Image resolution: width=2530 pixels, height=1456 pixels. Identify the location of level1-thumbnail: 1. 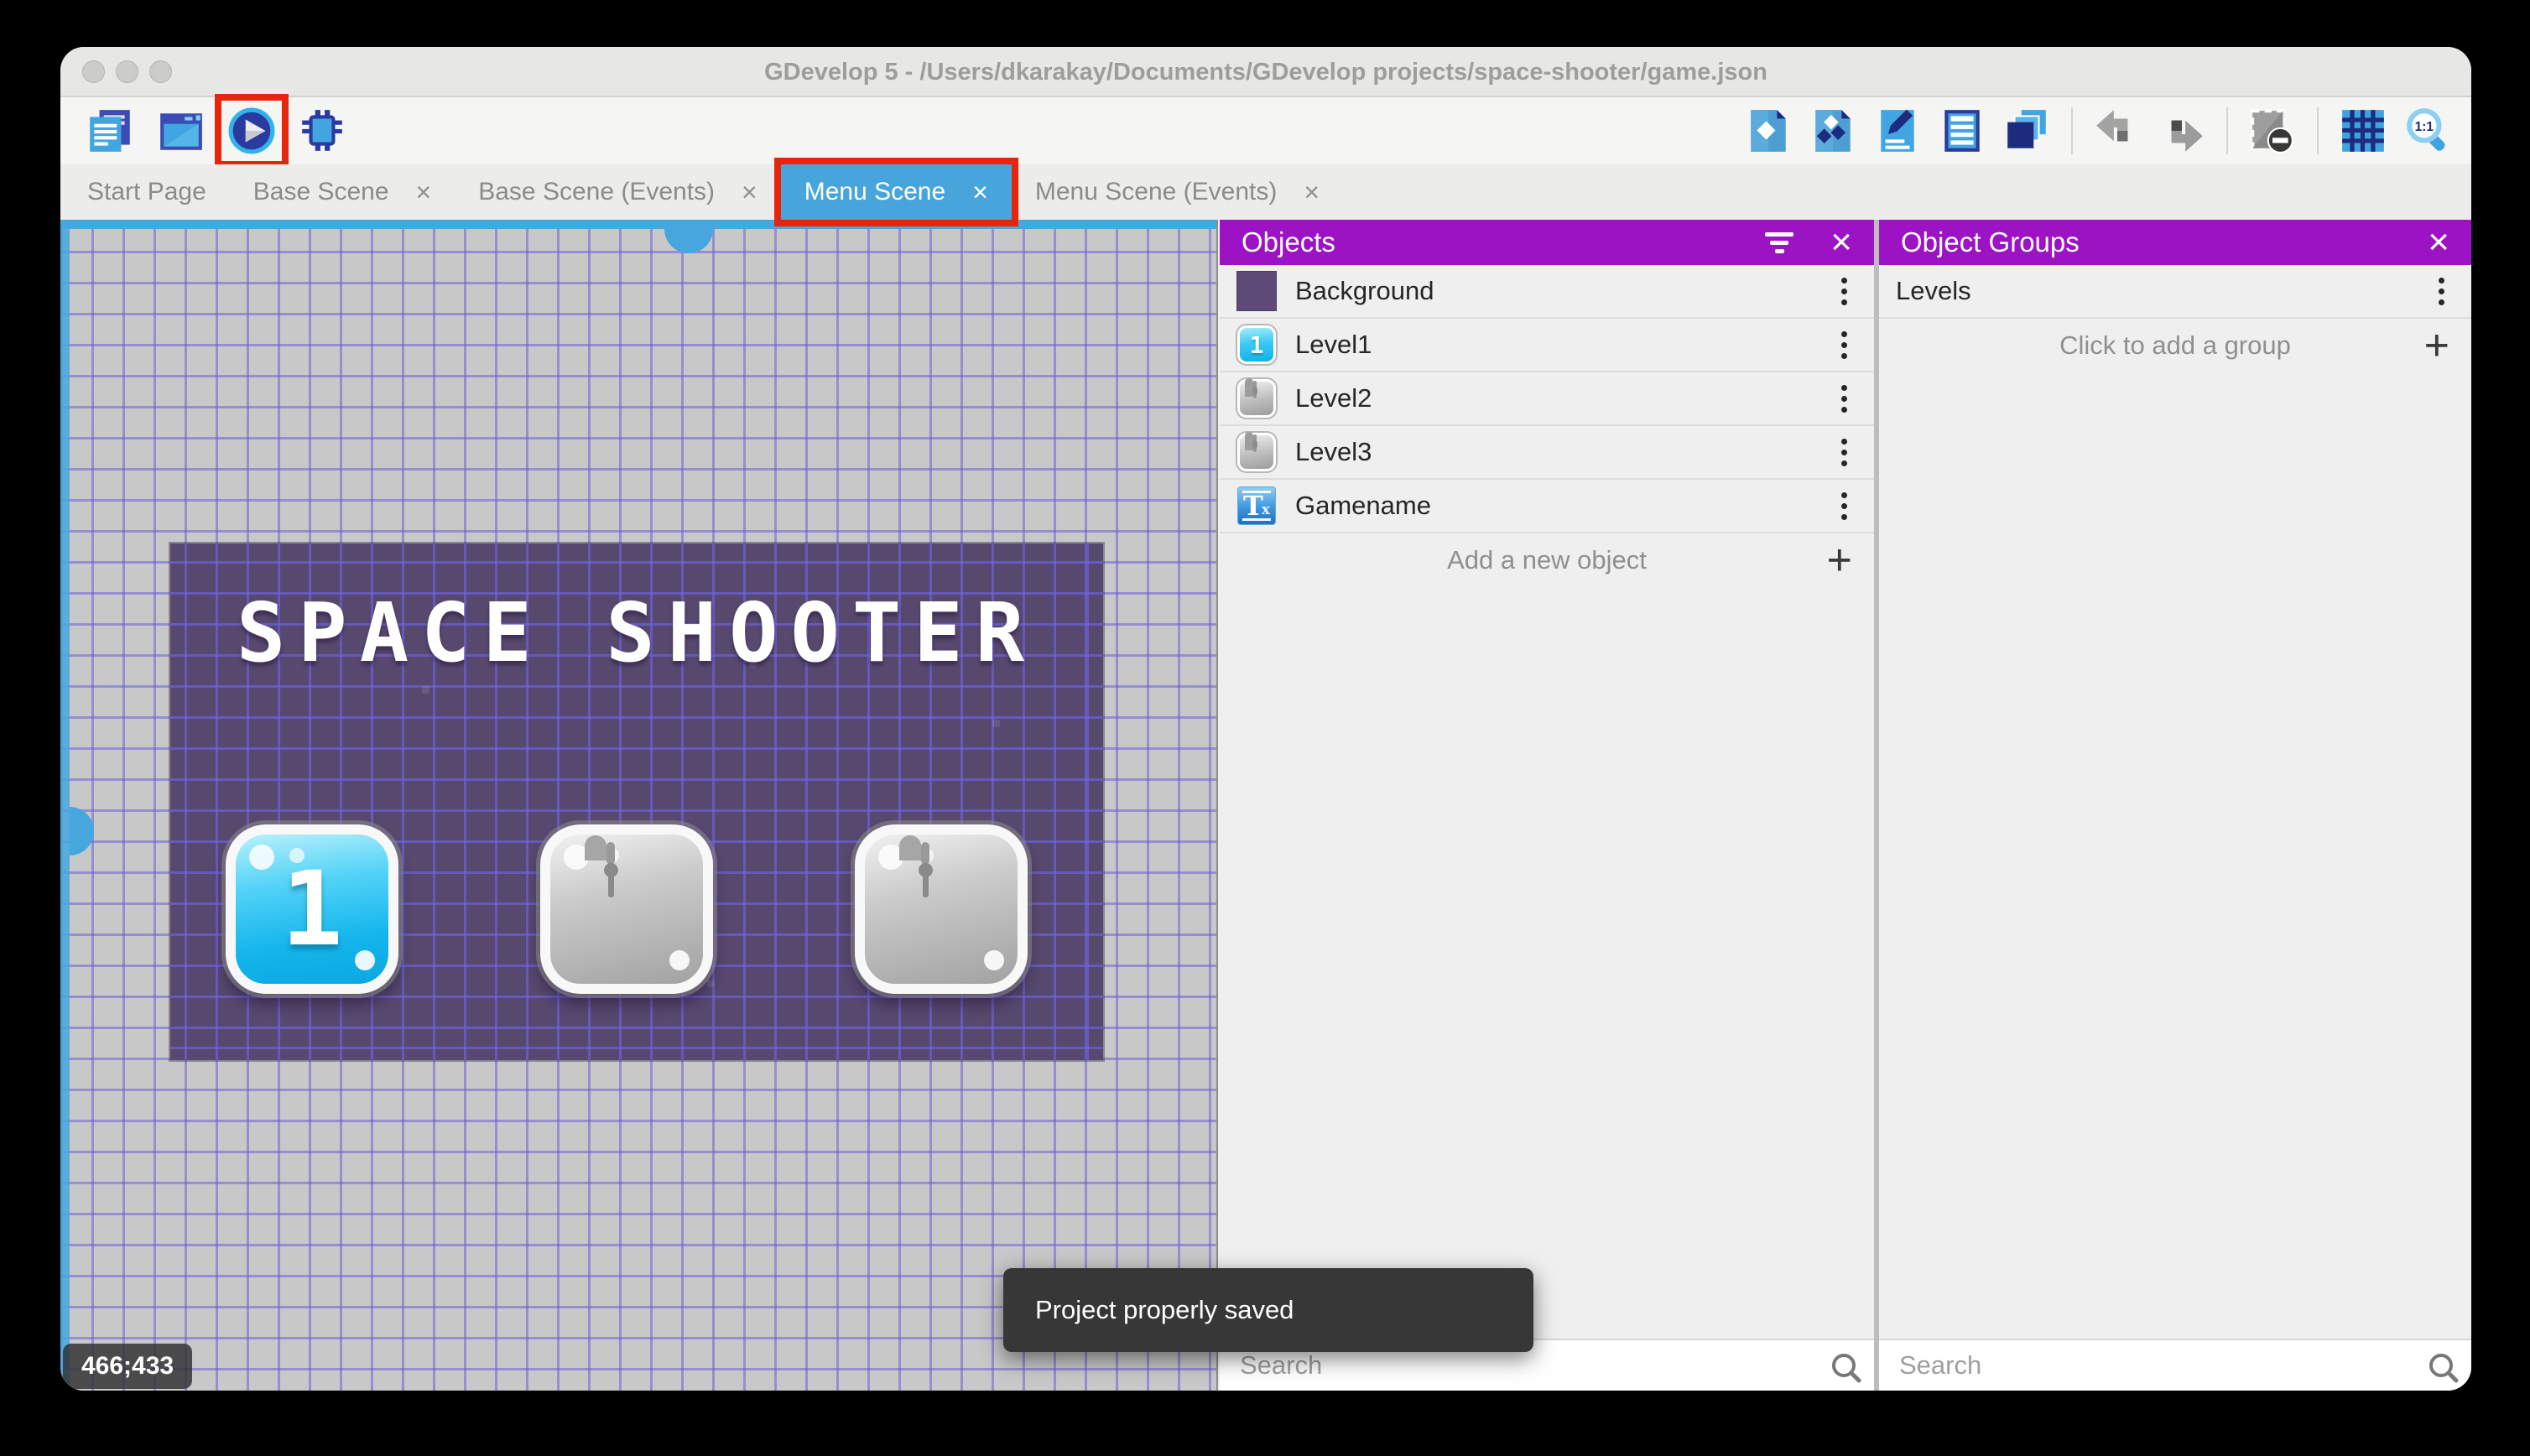
(1256, 345).